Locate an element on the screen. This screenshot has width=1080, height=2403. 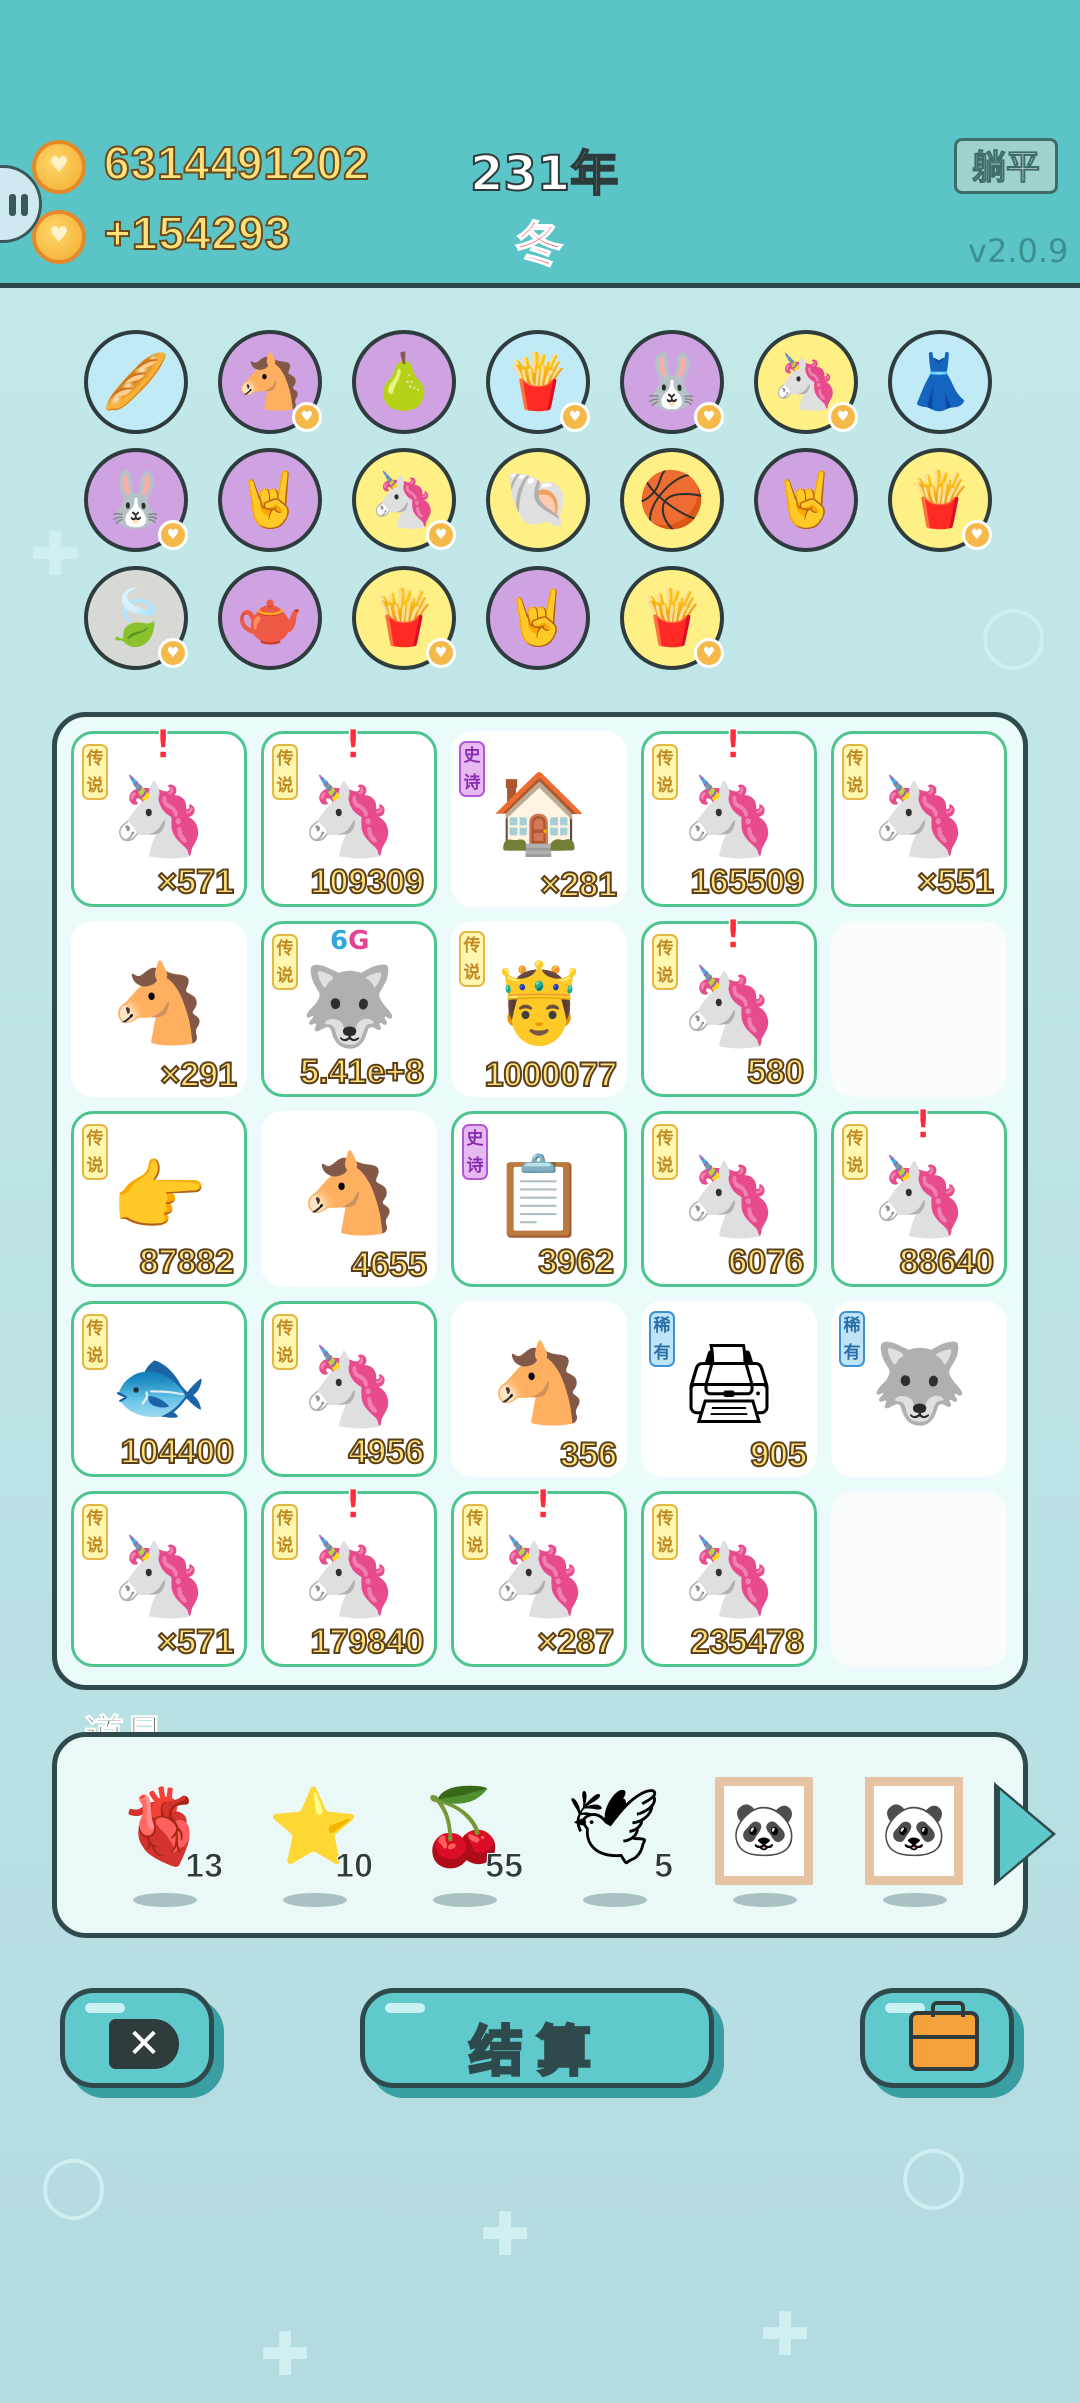
shell-icon: 🐚 is located at coordinates (538, 500).